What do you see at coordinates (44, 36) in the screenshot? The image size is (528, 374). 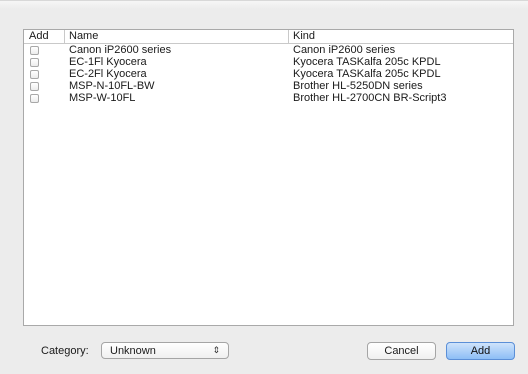 I see `column-header-add: Add` at bounding box center [44, 36].